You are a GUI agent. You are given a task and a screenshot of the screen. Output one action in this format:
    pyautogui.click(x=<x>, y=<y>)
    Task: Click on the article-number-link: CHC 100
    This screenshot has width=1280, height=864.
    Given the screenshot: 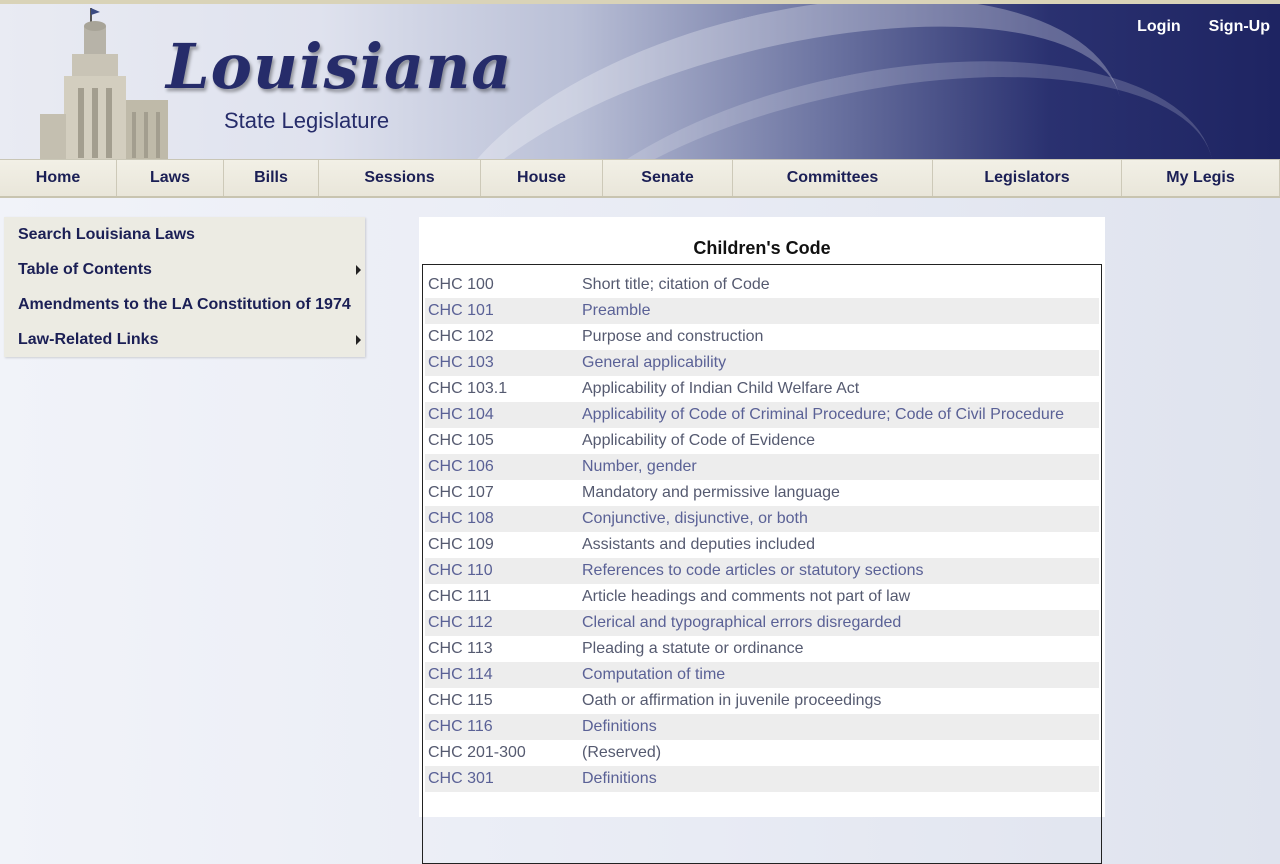 What is the action you would take?
    pyautogui.click(x=503, y=285)
    